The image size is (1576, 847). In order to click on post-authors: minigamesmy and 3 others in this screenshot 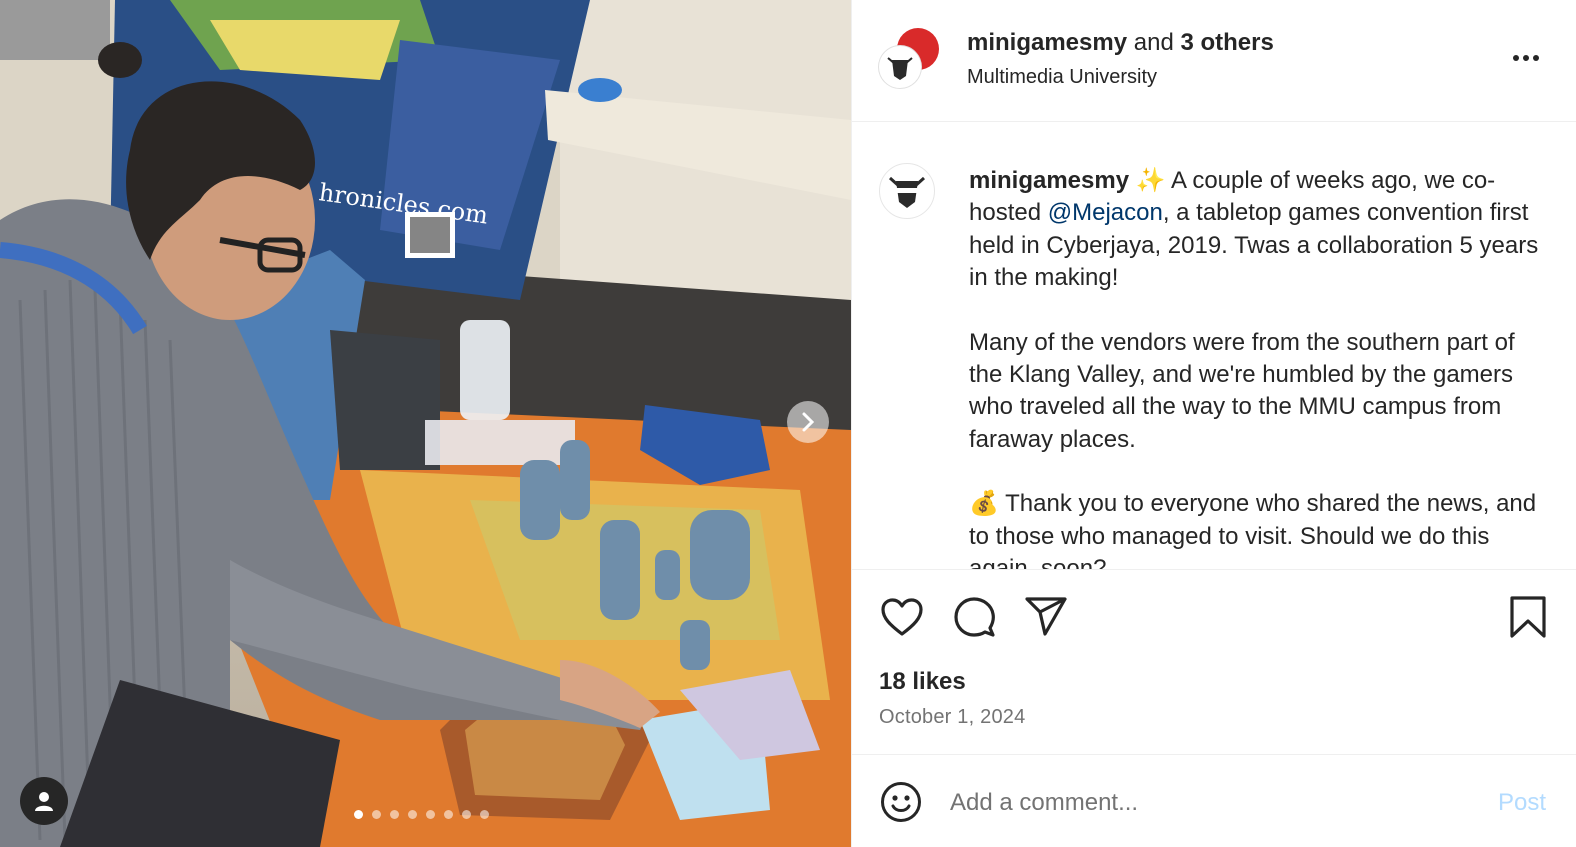, I will do `click(1120, 43)`.